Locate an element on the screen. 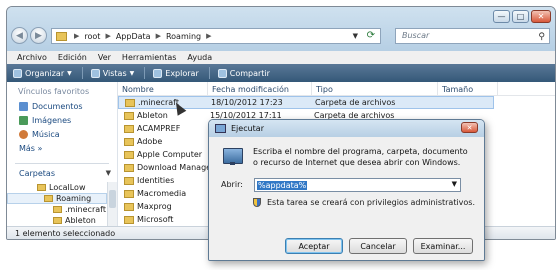  organize-label: Organizar is located at coordinates (45, 73).